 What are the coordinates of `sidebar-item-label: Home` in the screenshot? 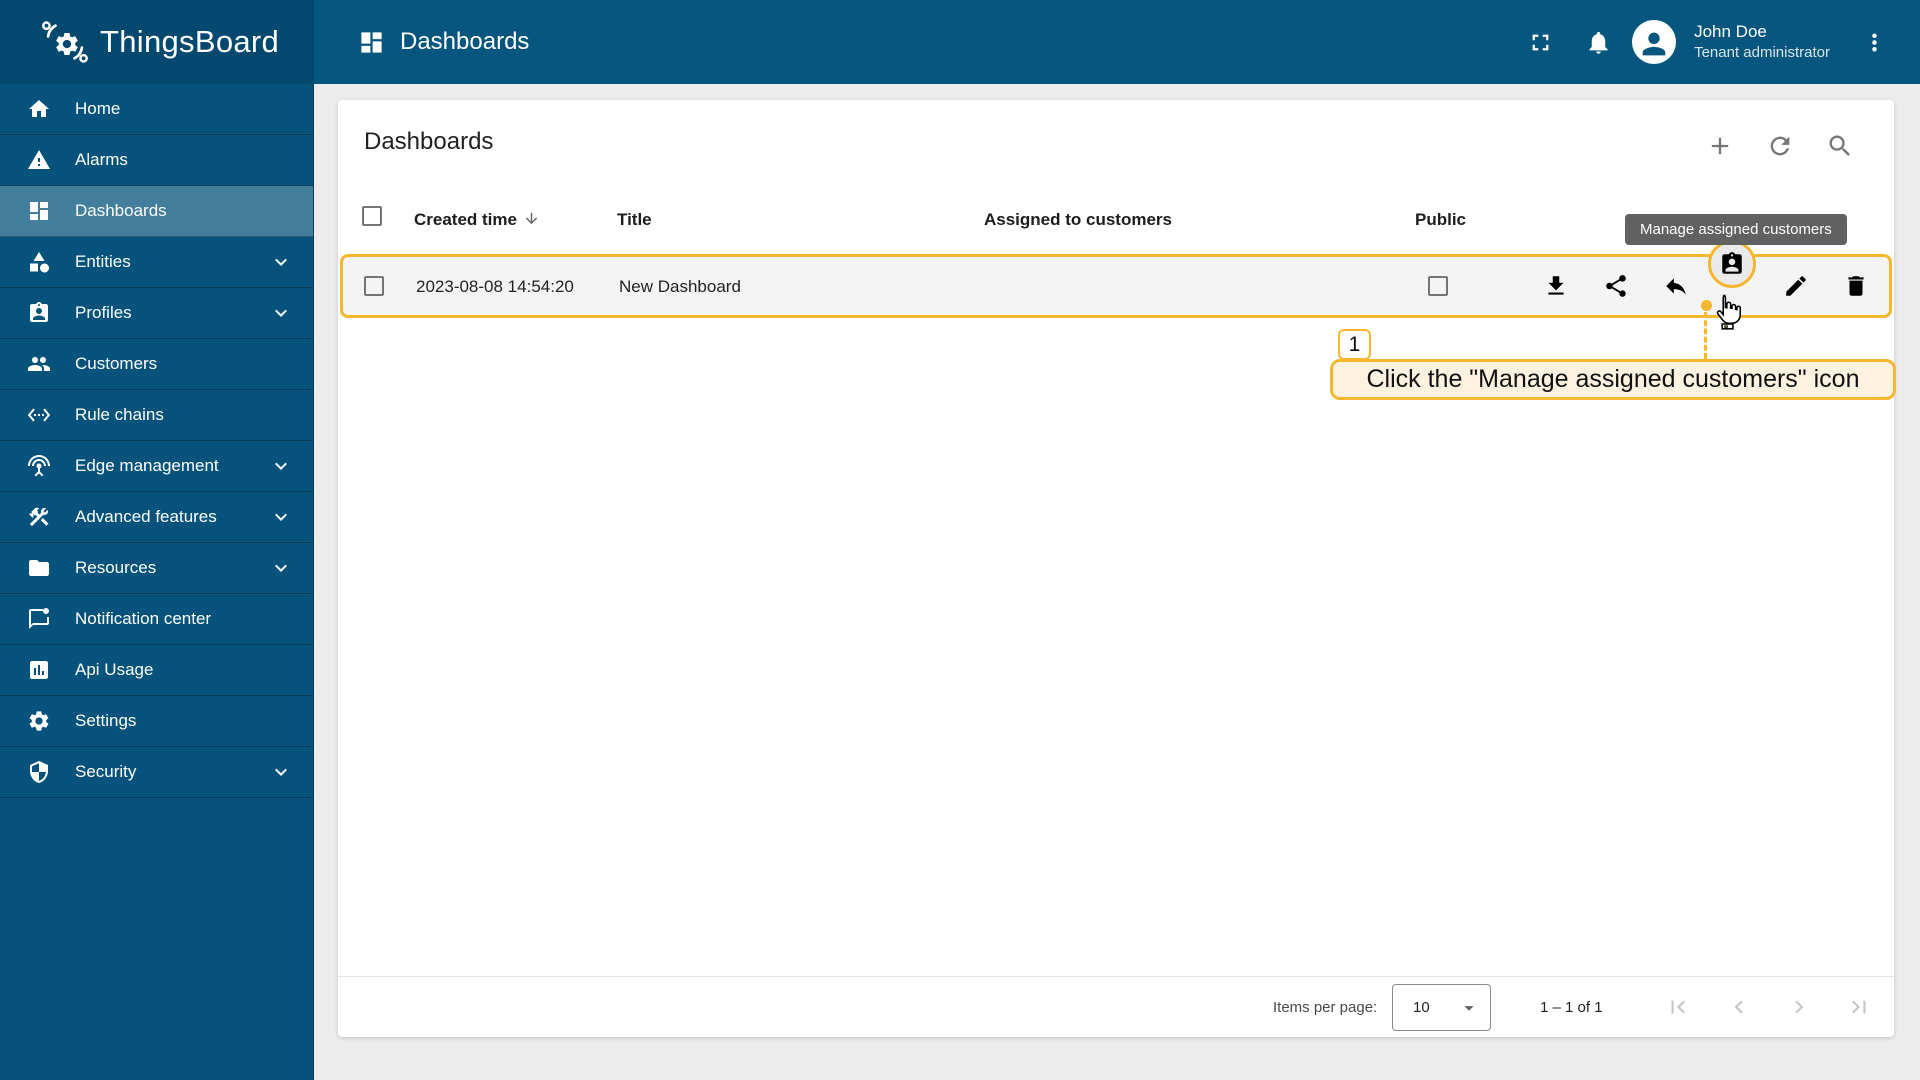 It's located at (98, 108).